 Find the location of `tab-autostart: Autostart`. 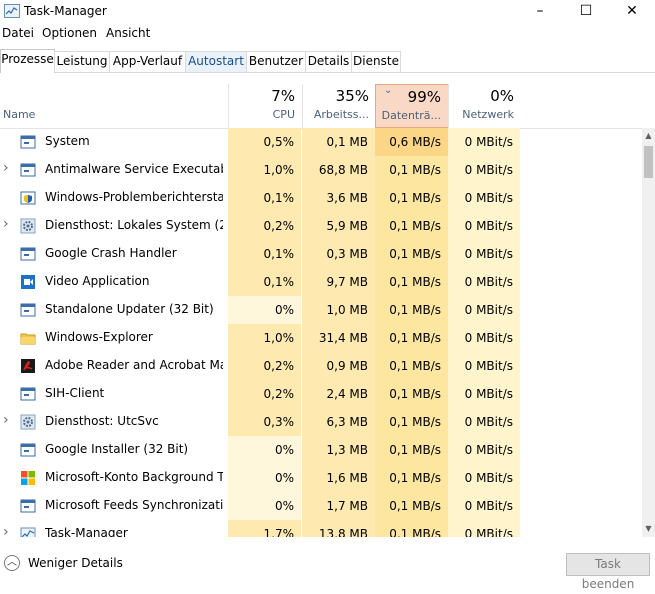

tab-autostart: Autostart is located at coordinates (216, 61).